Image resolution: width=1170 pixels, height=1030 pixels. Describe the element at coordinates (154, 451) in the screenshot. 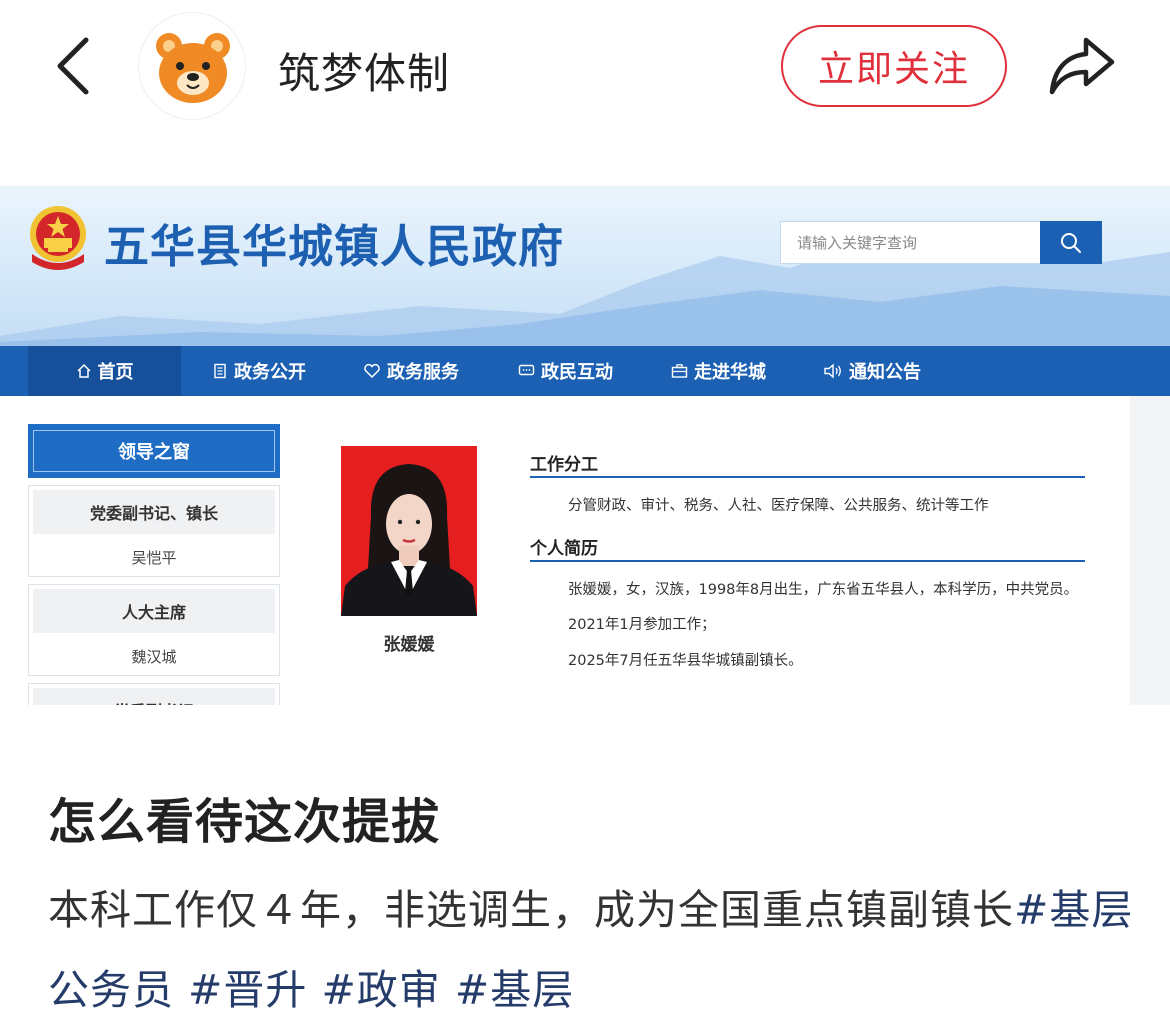

I see `leaders-window-header: 领导之窗` at that location.